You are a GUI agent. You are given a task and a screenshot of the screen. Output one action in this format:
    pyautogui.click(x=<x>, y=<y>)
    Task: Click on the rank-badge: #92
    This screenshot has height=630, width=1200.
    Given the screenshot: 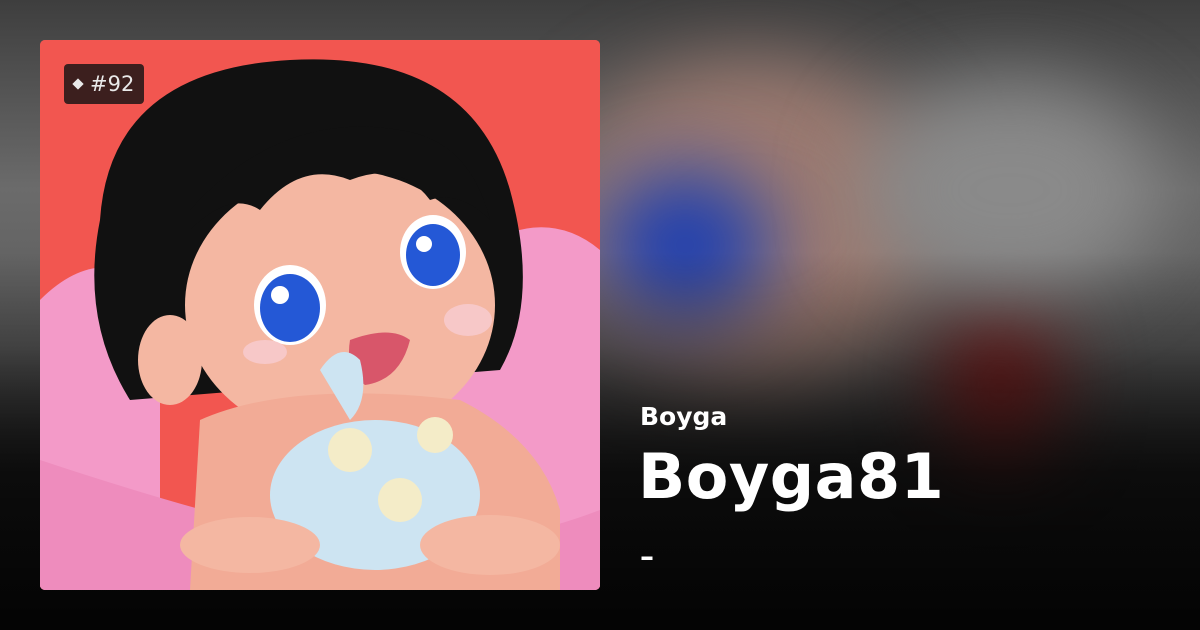 What is the action you would take?
    pyautogui.click(x=104, y=84)
    